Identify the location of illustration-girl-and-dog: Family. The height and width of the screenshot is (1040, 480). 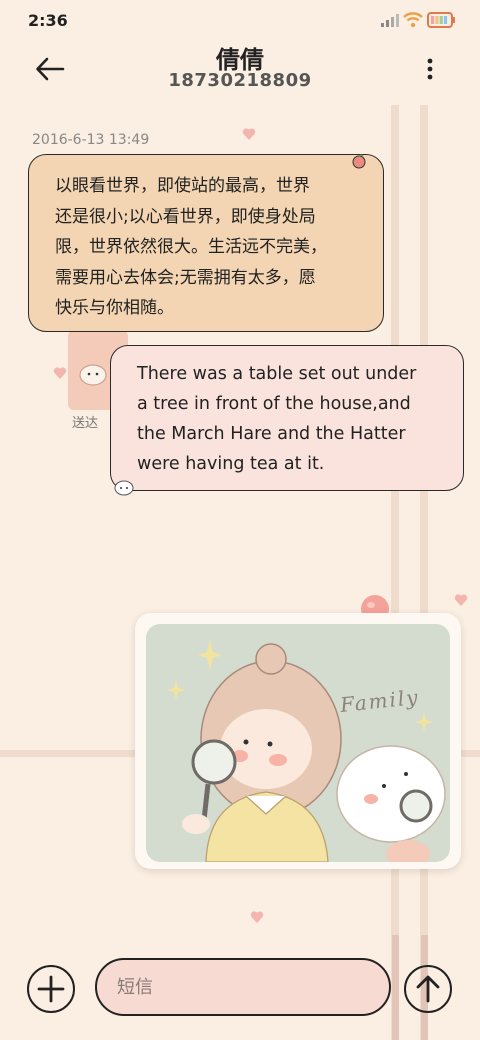
(306, 751).